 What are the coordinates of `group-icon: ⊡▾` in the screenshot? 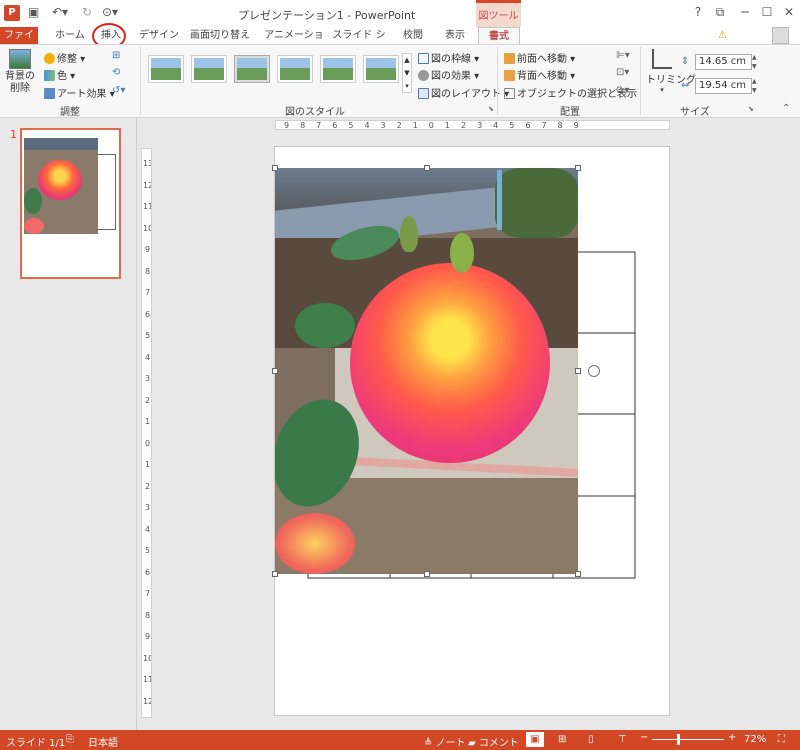 It's located at (622, 72).